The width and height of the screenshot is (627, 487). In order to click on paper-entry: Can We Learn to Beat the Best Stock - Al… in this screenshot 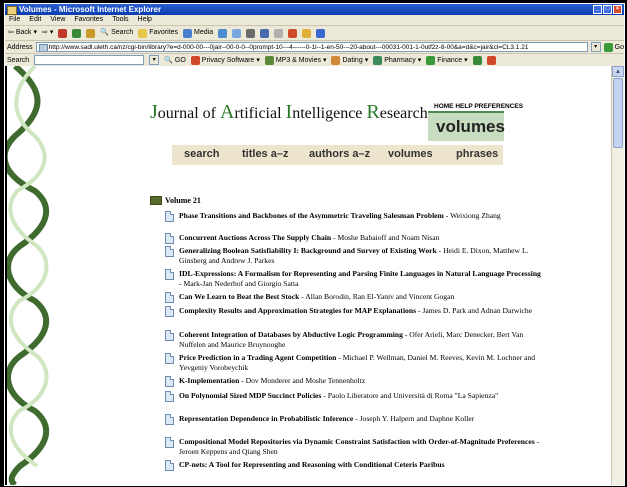, I will do `click(353, 297)`.